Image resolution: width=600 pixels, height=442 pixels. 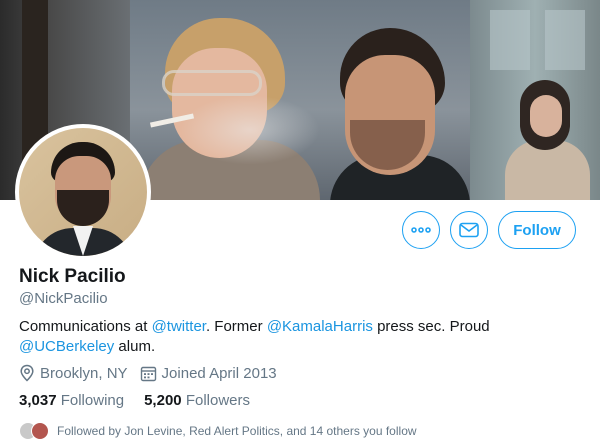 I want to click on bio-link-ucberkeley: @UCBerkeley, so click(x=66, y=346).